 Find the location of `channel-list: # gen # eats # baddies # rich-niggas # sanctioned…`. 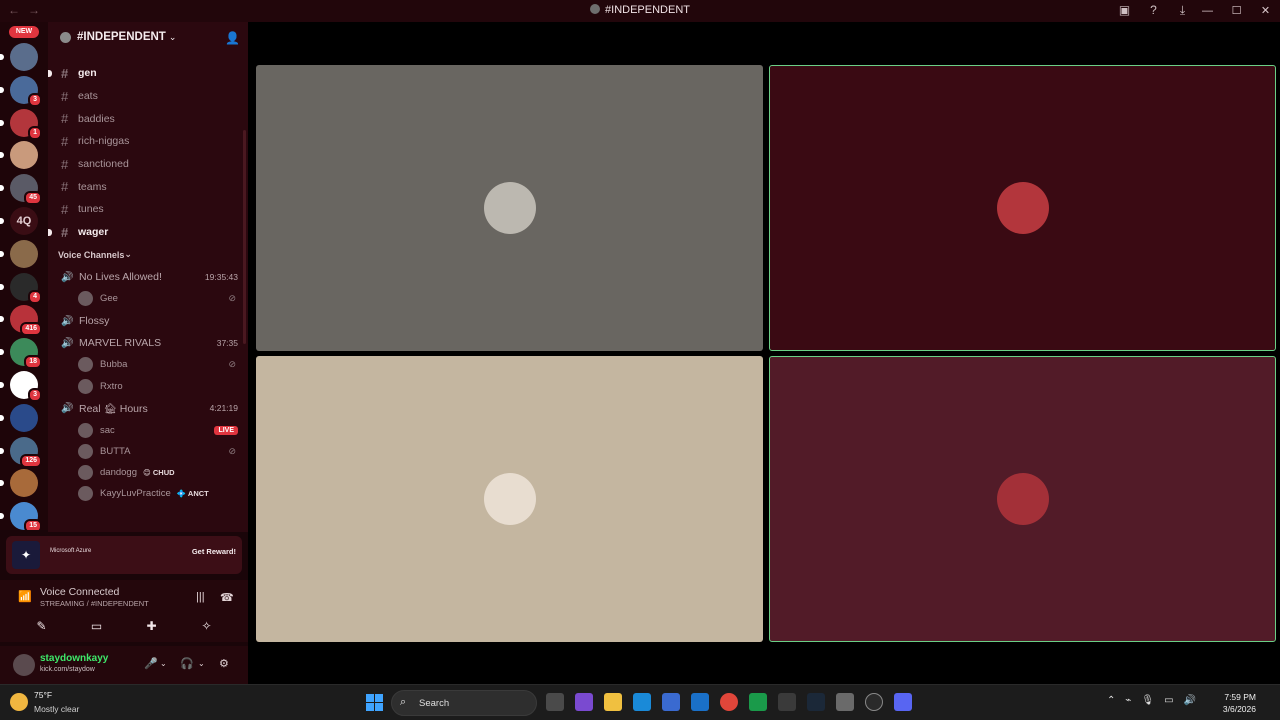

channel-list: # gen # eats # baddies # rich-niggas # sanctioned… is located at coordinates (148, 283).